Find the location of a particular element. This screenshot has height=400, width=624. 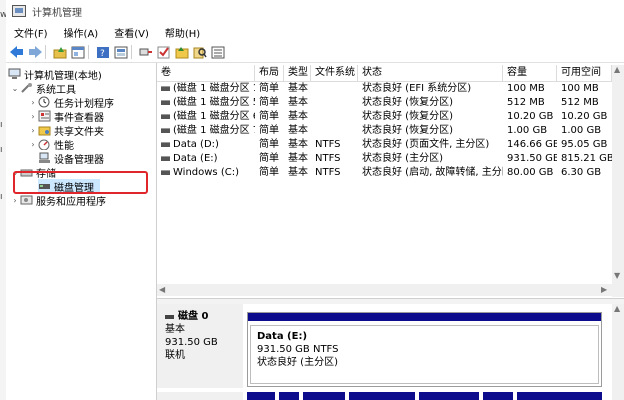

column-header-free-space: 可用空间 is located at coordinates (584, 73).